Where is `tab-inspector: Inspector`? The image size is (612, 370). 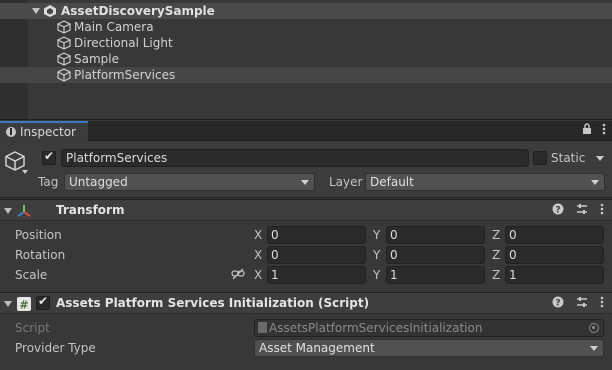
tab-inspector: Inspector is located at coordinates (44, 131).